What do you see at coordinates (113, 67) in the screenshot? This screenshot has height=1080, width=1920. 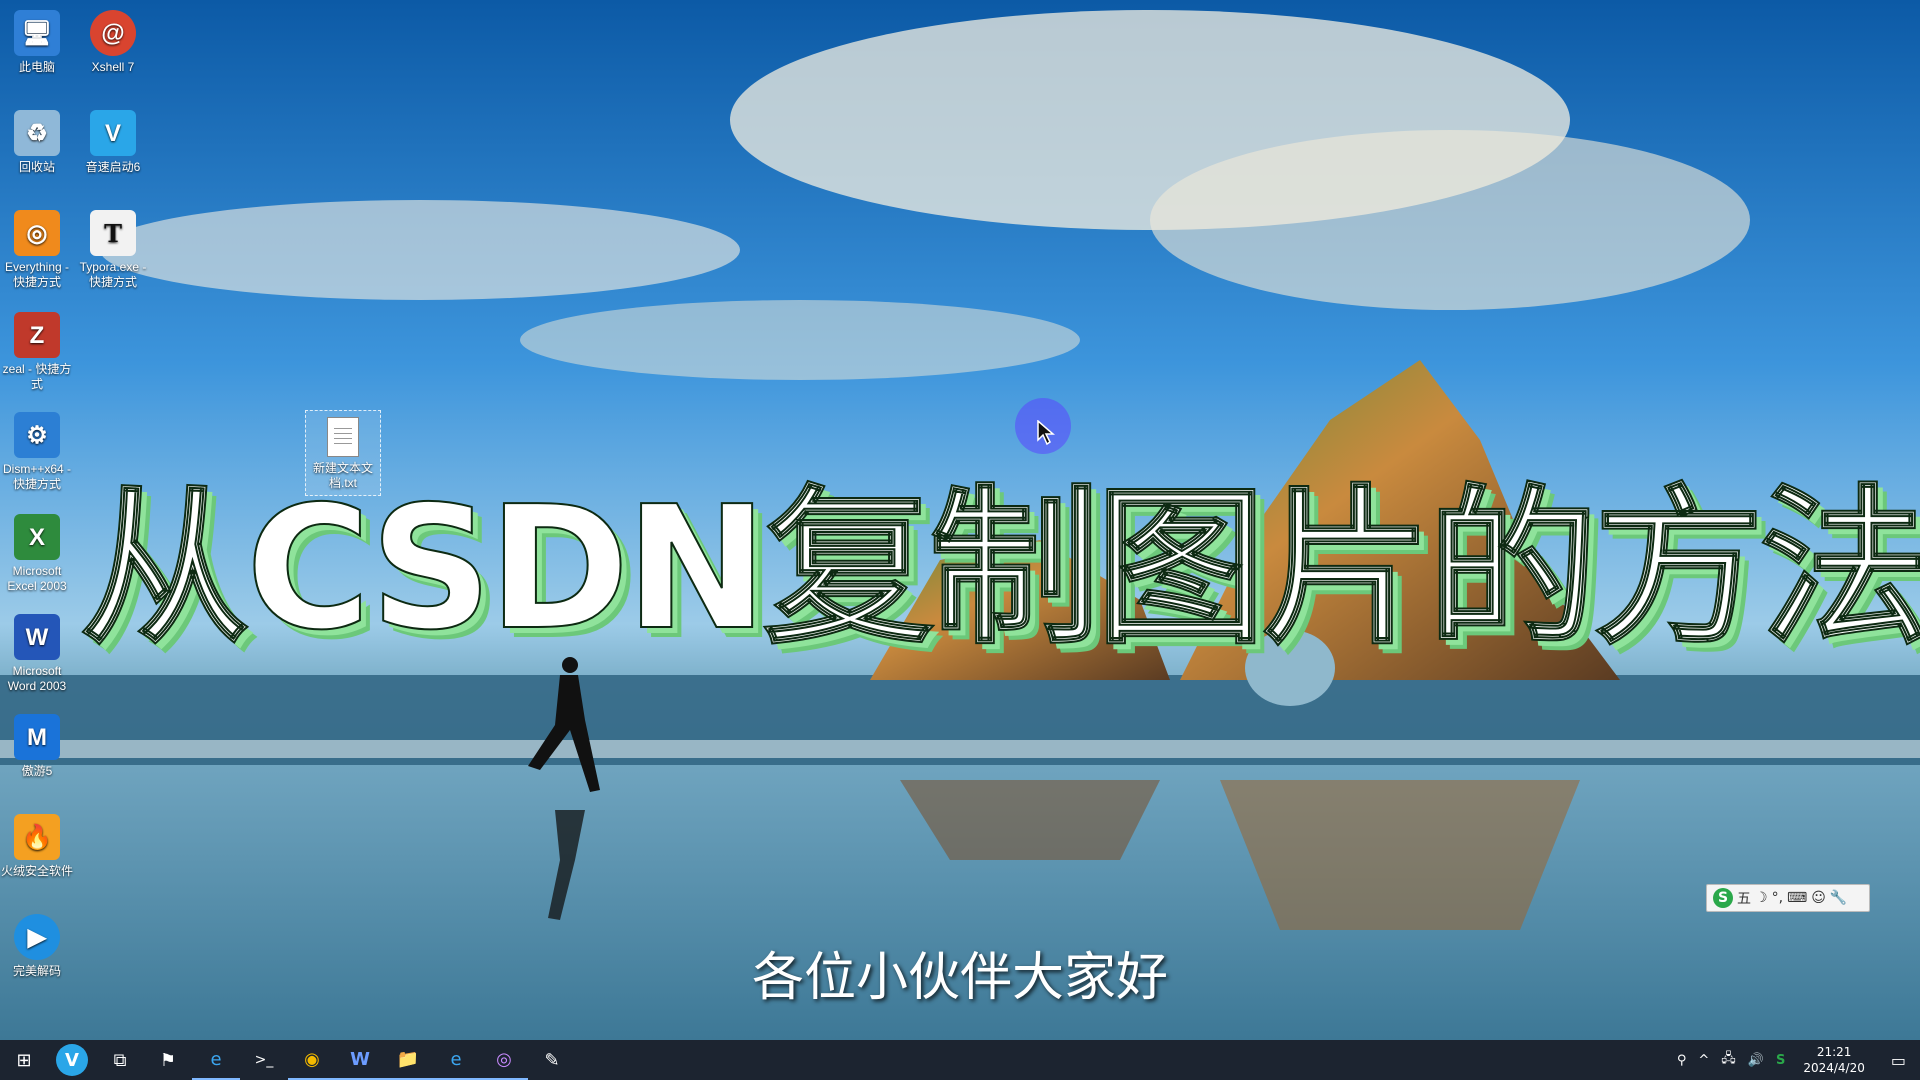 I see `desktop-icon-label: Xshell 7` at bounding box center [113, 67].